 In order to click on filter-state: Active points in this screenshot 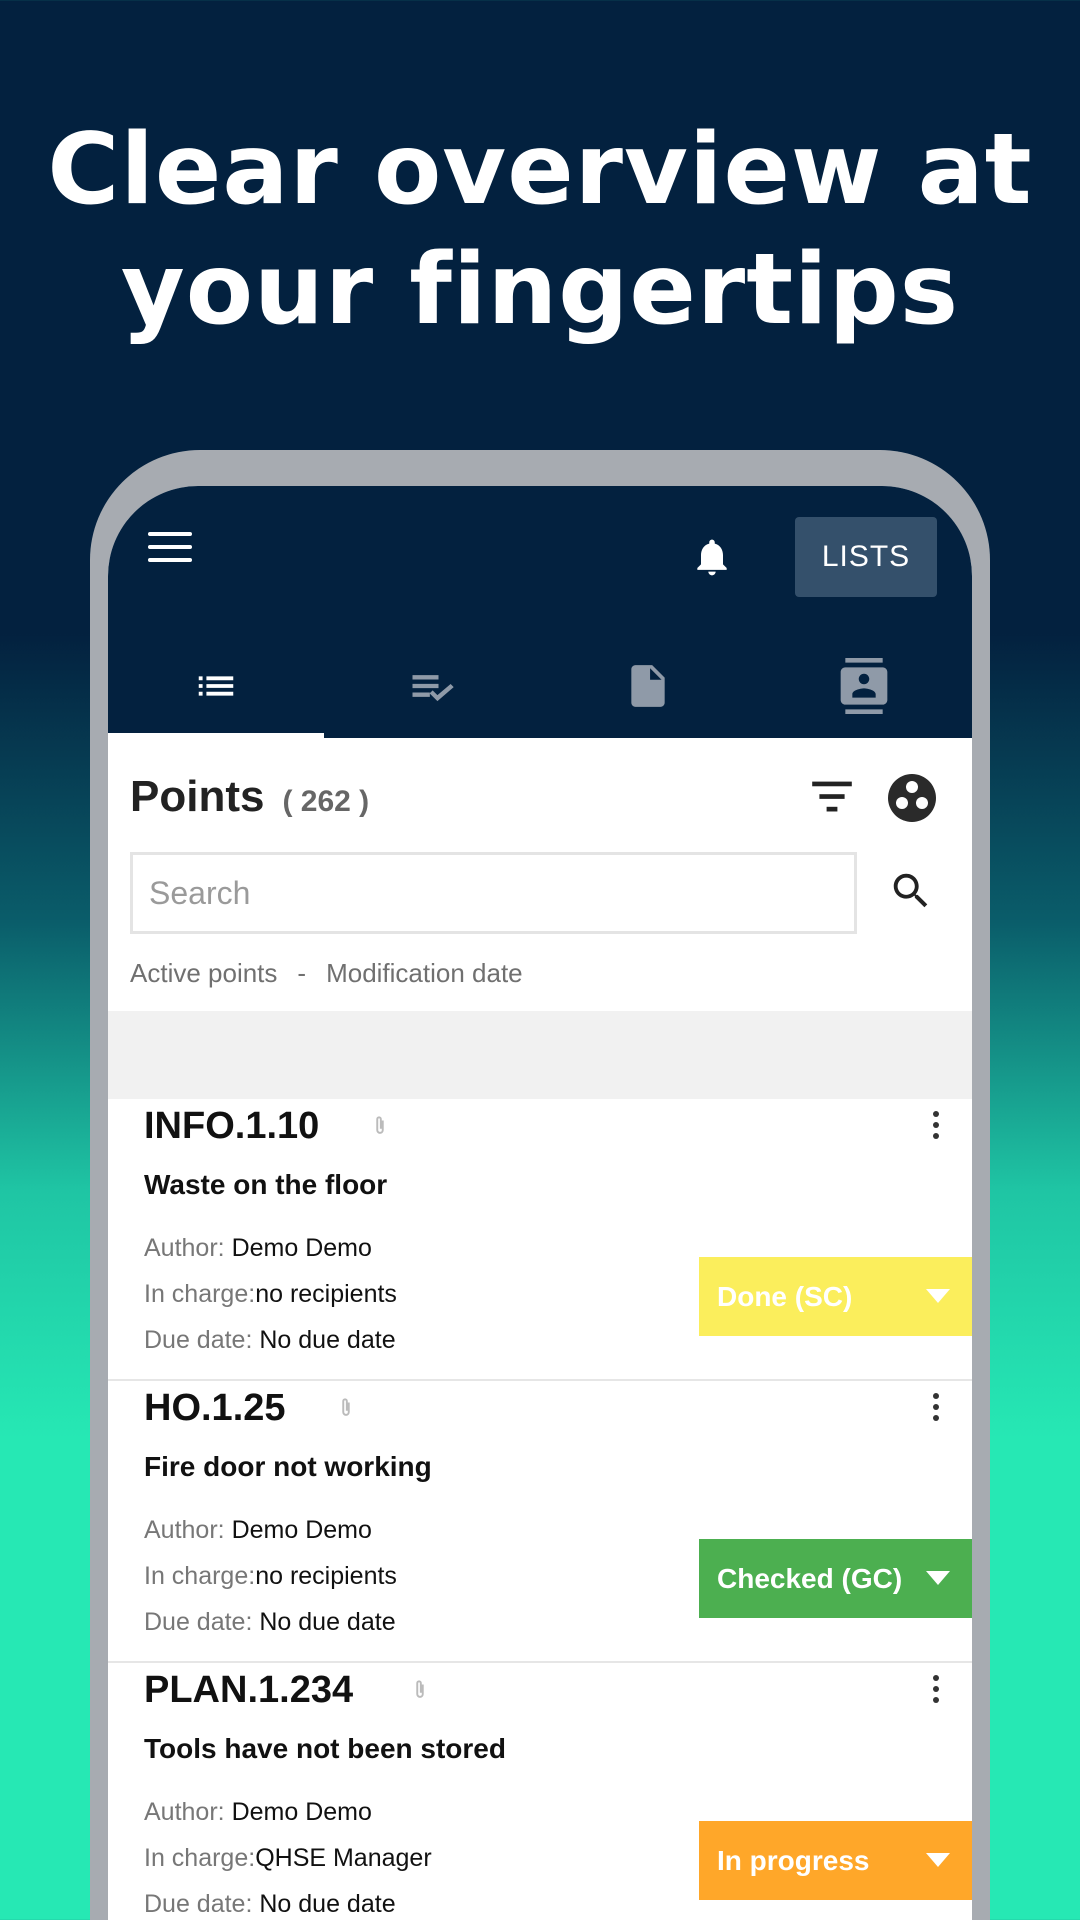, I will do `click(204, 973)`.